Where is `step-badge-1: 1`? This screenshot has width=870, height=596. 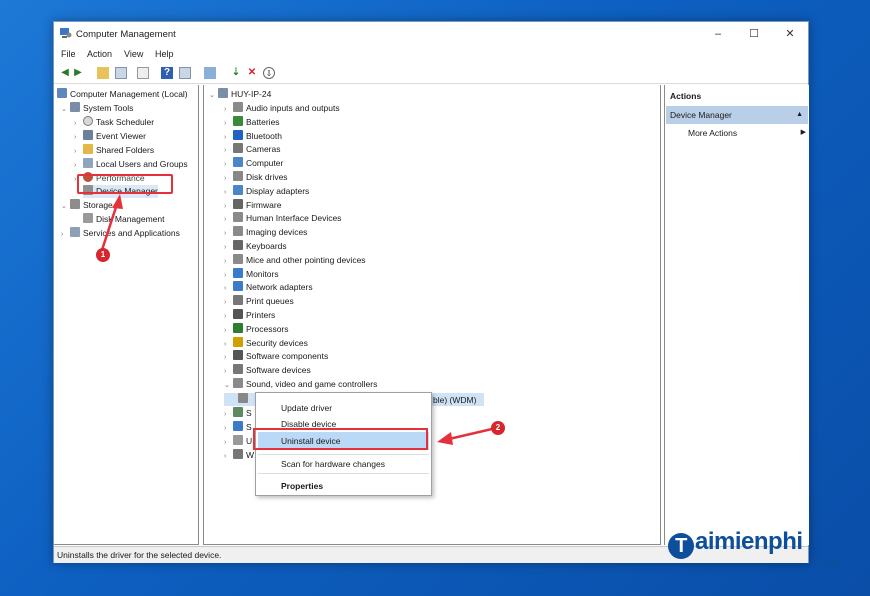
step-badge-1: 1 is located at coordinates (103, 255).